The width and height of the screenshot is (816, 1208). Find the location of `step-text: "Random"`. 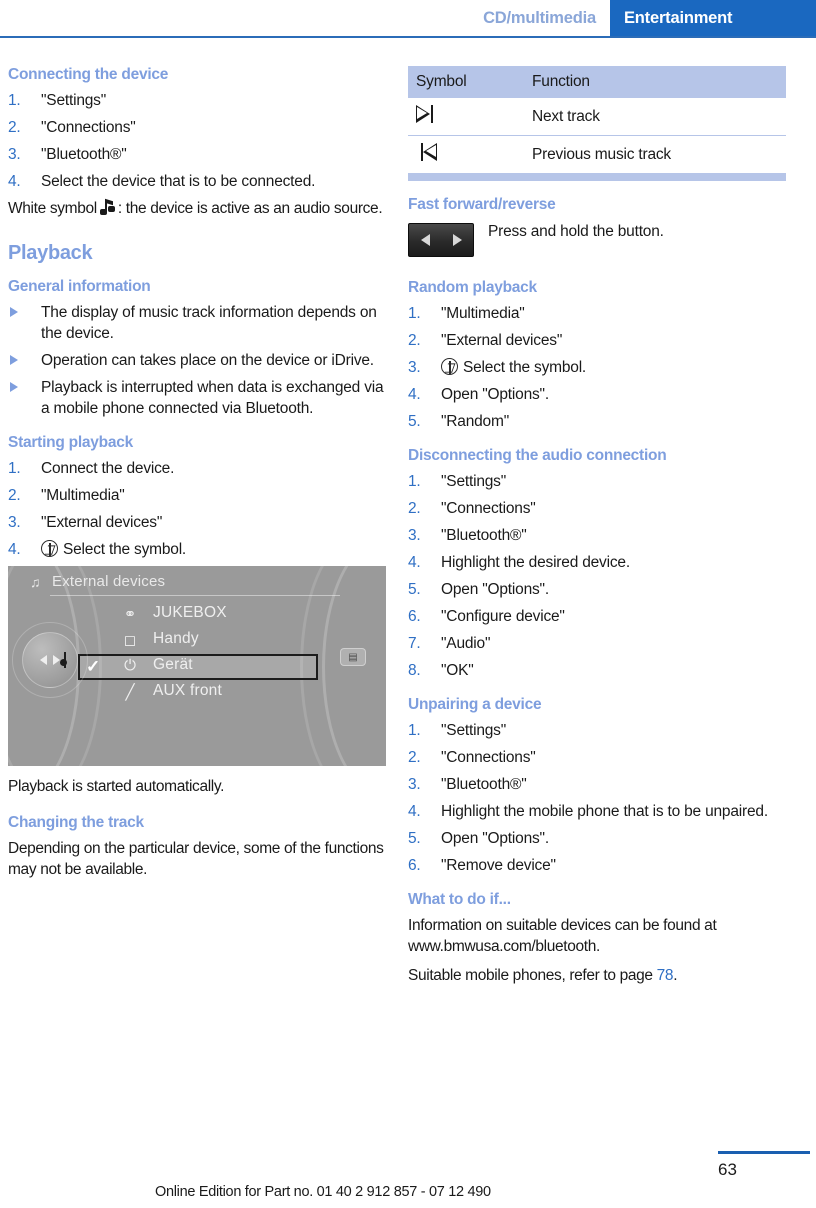

step-text: "Random" is located at coordinates (475, 421).